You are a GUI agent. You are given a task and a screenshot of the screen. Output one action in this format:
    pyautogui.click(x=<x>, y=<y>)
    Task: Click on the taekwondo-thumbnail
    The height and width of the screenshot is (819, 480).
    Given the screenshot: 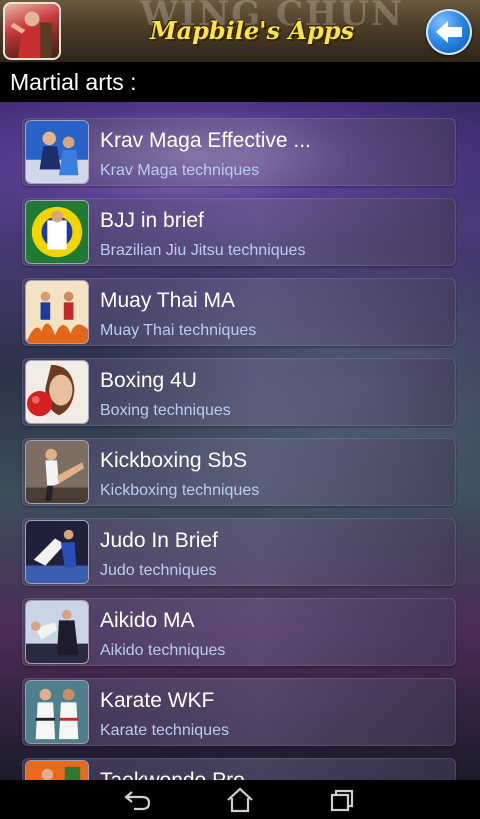 What is the action you would take?
    pyautogui.click(x=57, y=770)
    